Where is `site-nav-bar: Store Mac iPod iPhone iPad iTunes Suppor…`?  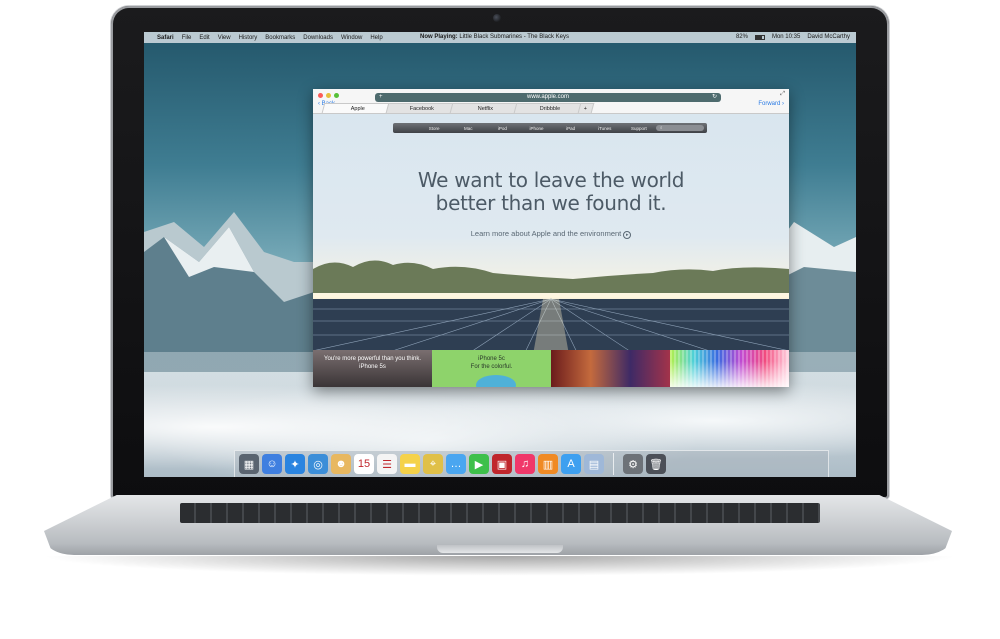
site-nav-bar: Store Mac iPod iPhone iPad iTunes Suppor… is located at coordinates (550, 128).